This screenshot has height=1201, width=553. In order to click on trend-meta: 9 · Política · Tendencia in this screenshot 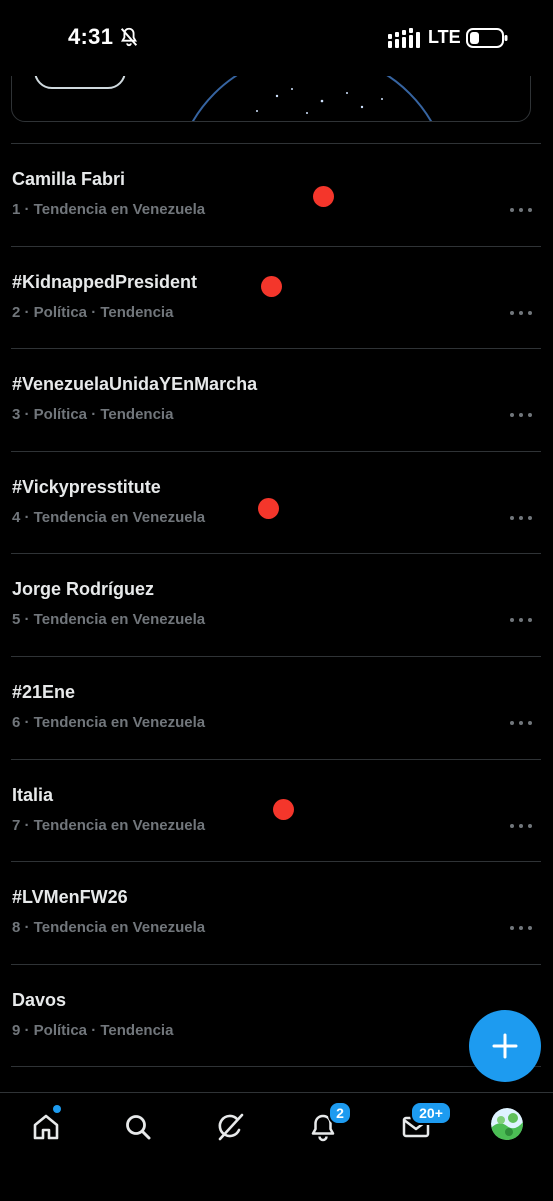, I will do `click(93, 1030)`.